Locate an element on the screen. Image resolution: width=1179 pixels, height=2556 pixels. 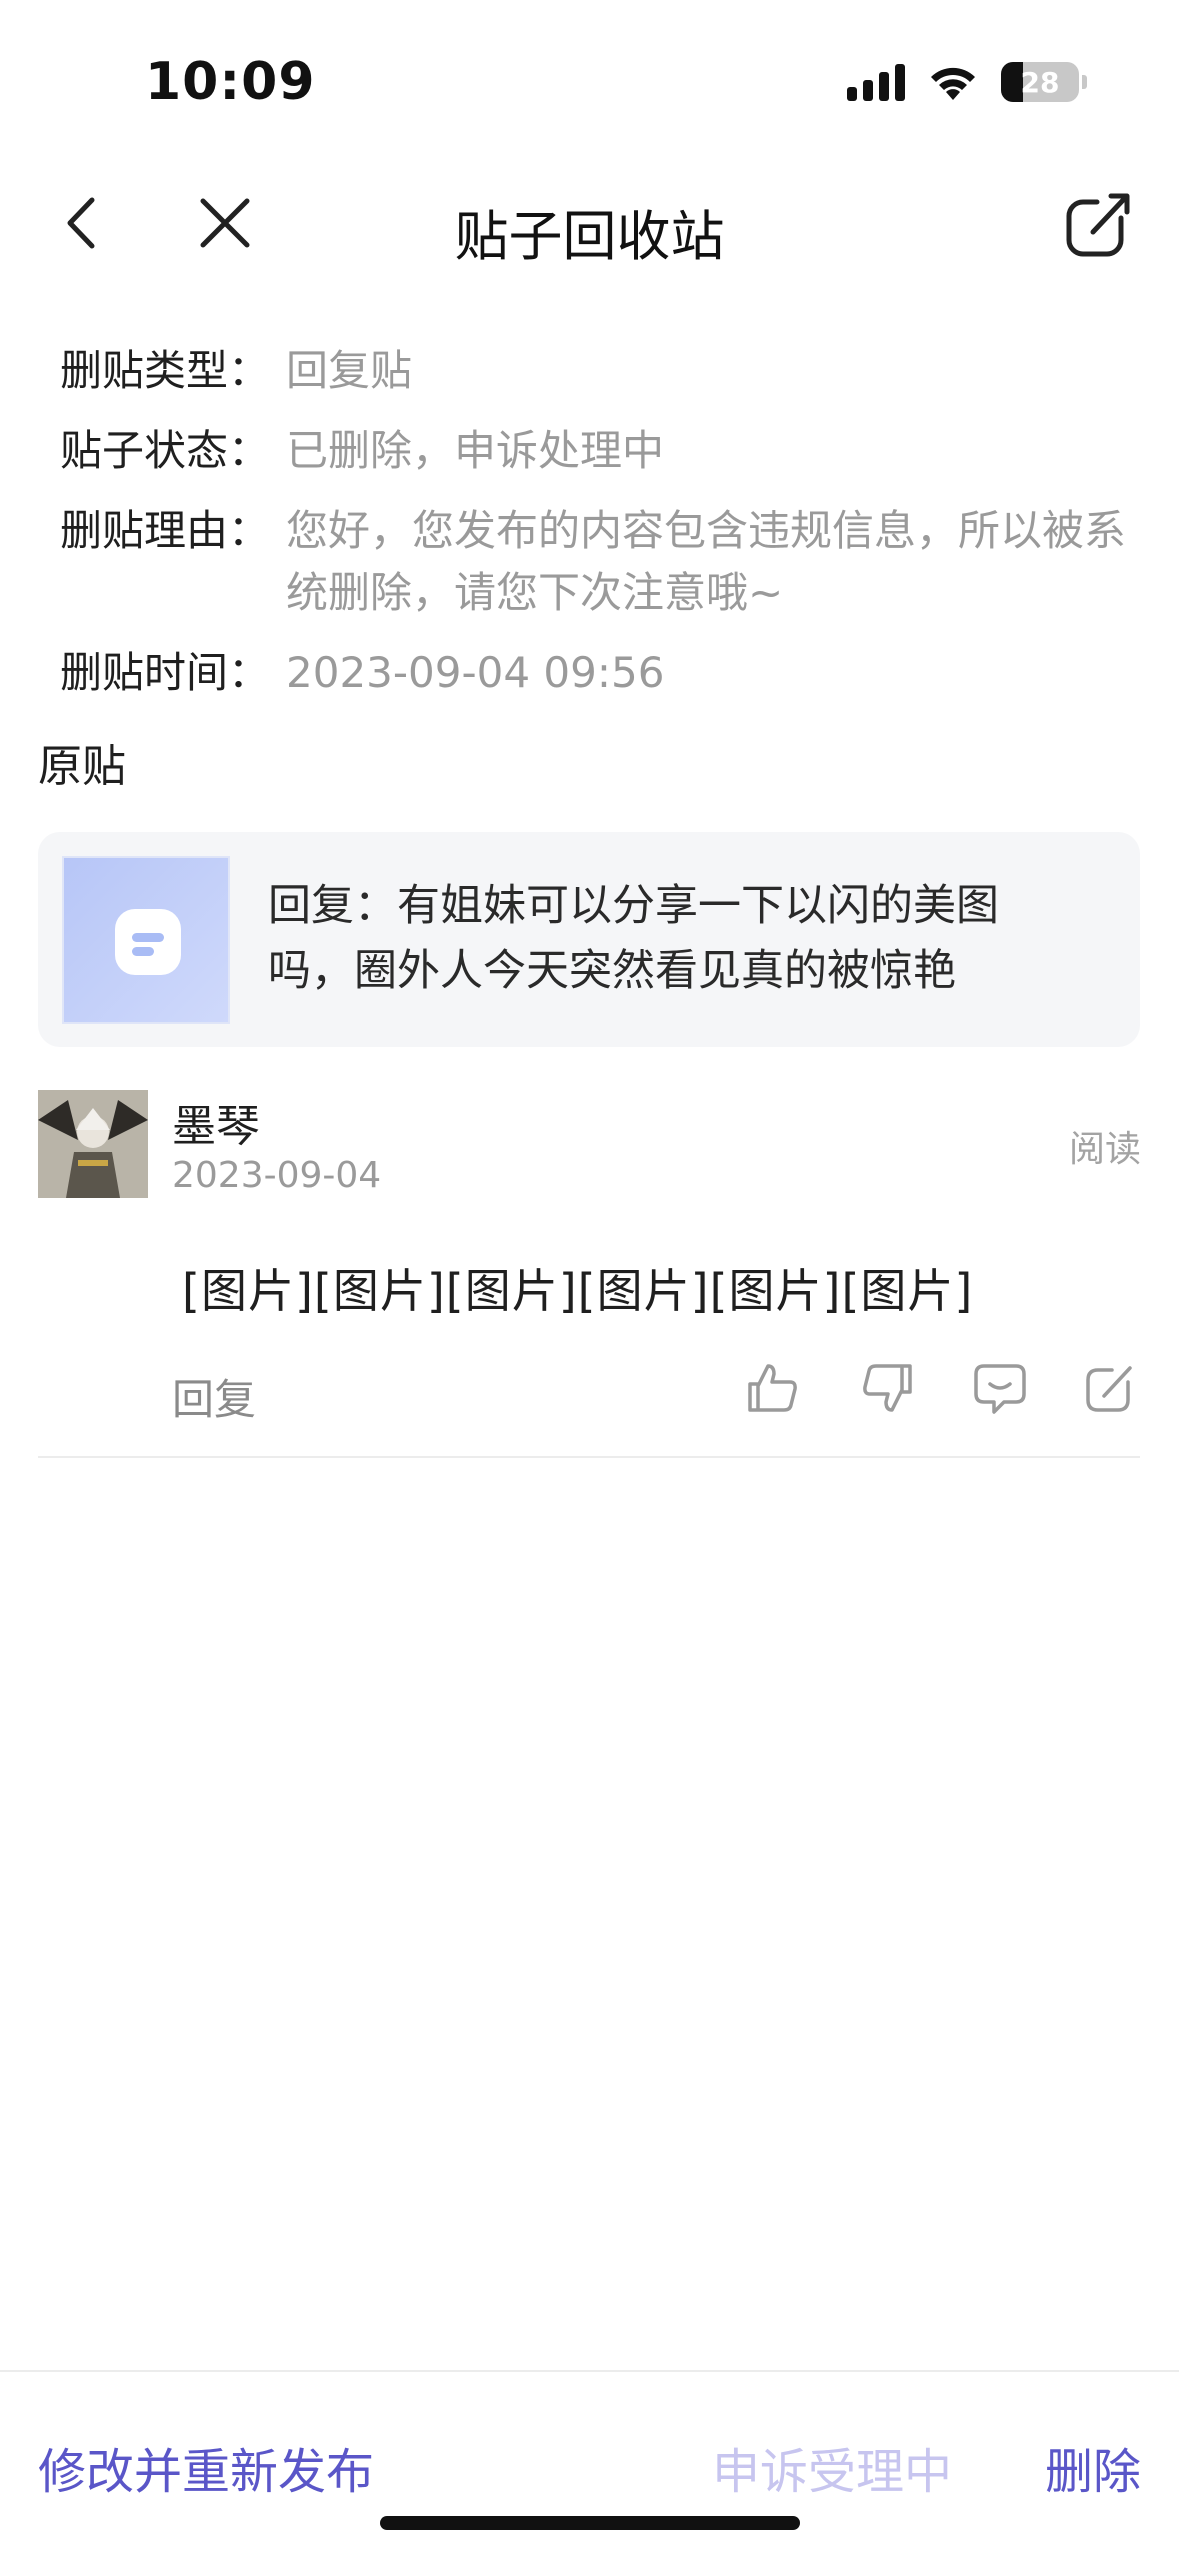
home-indicator is located at coordinates (590, 2523).